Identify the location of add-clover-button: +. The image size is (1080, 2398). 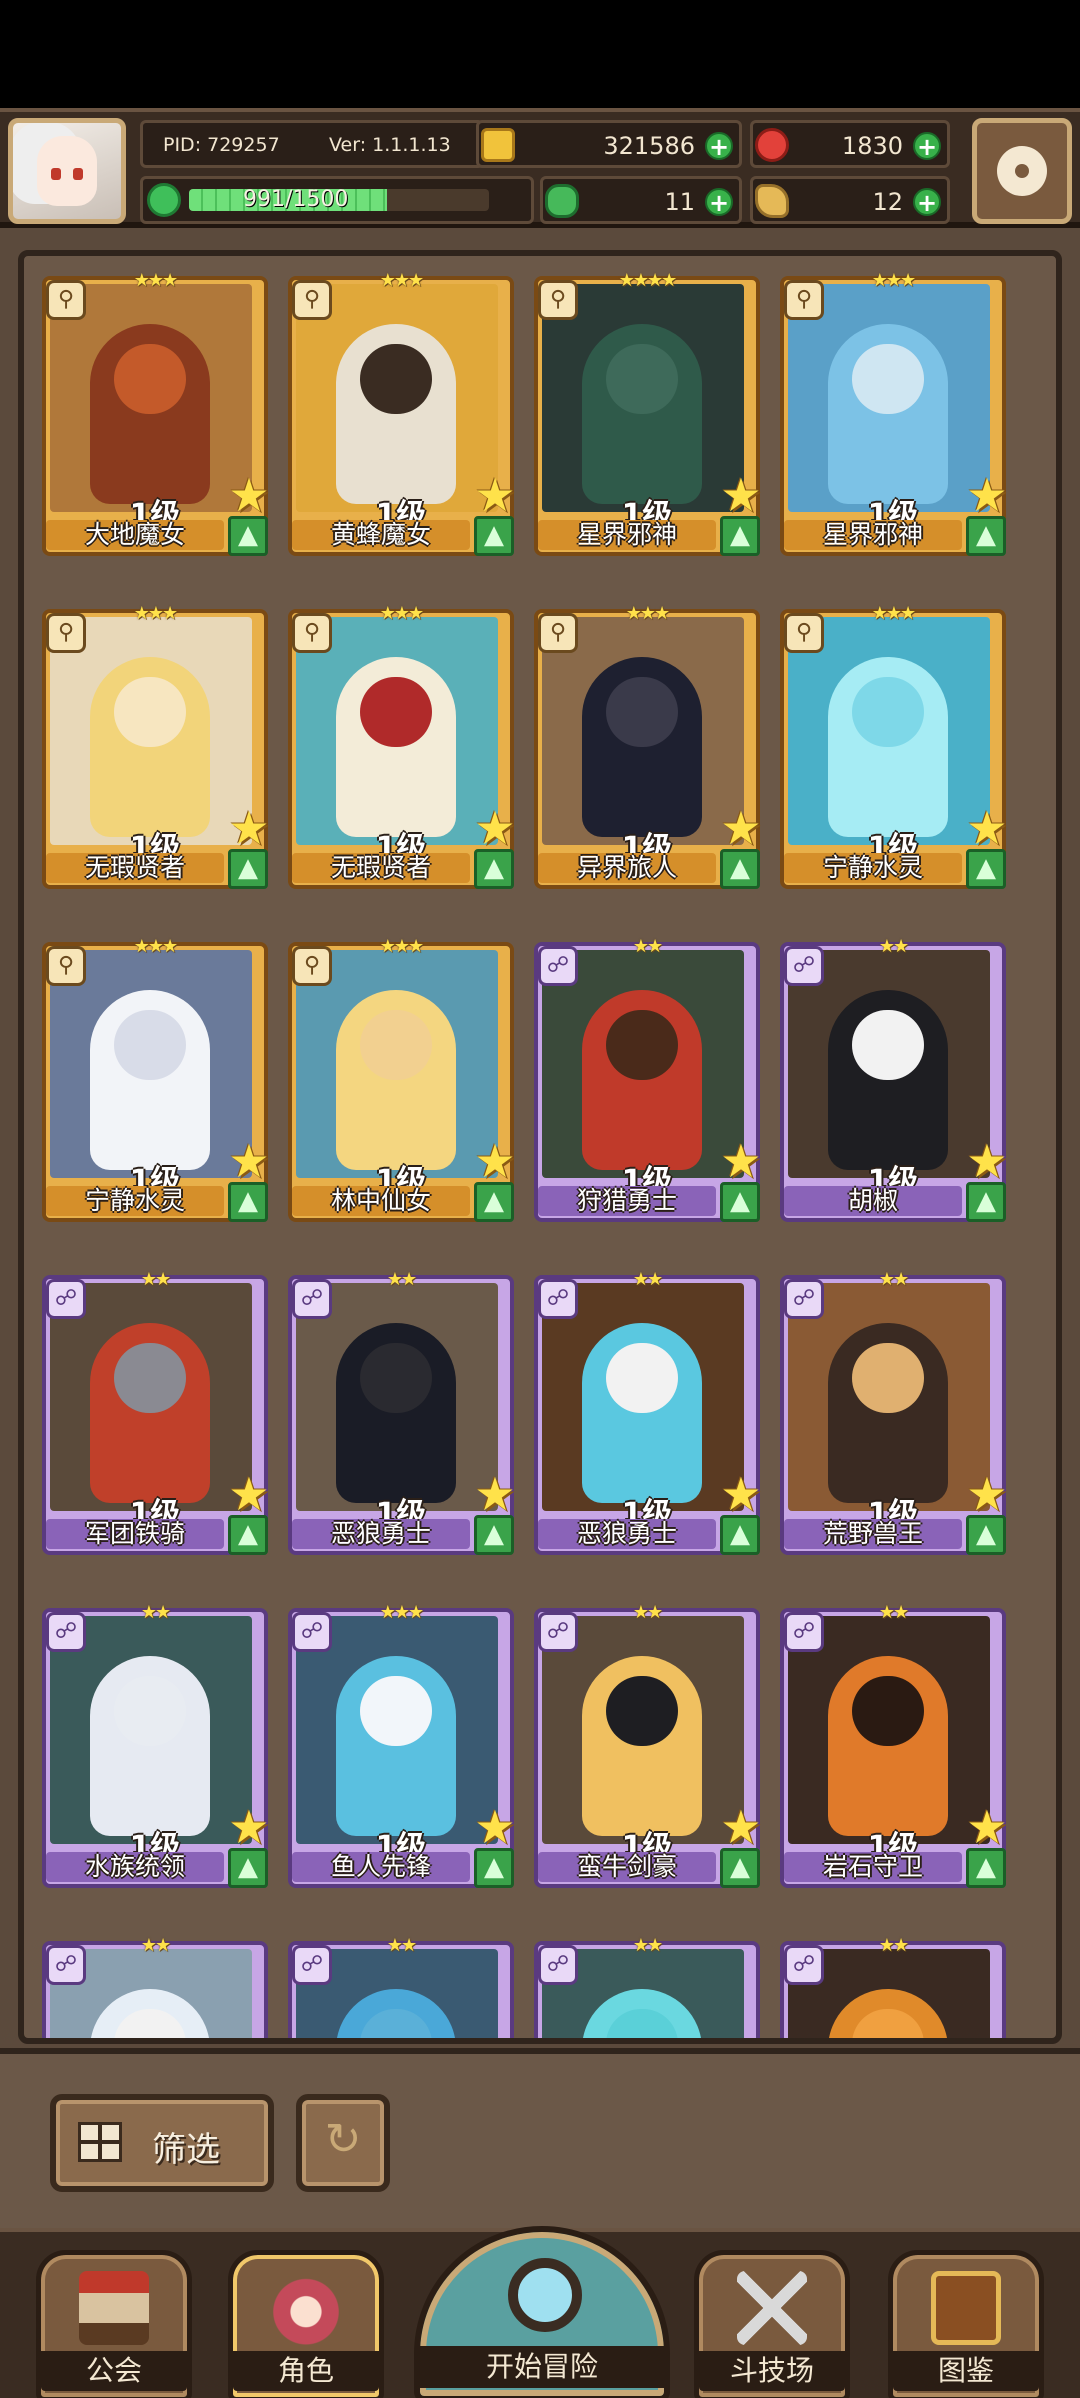
(719, 202).